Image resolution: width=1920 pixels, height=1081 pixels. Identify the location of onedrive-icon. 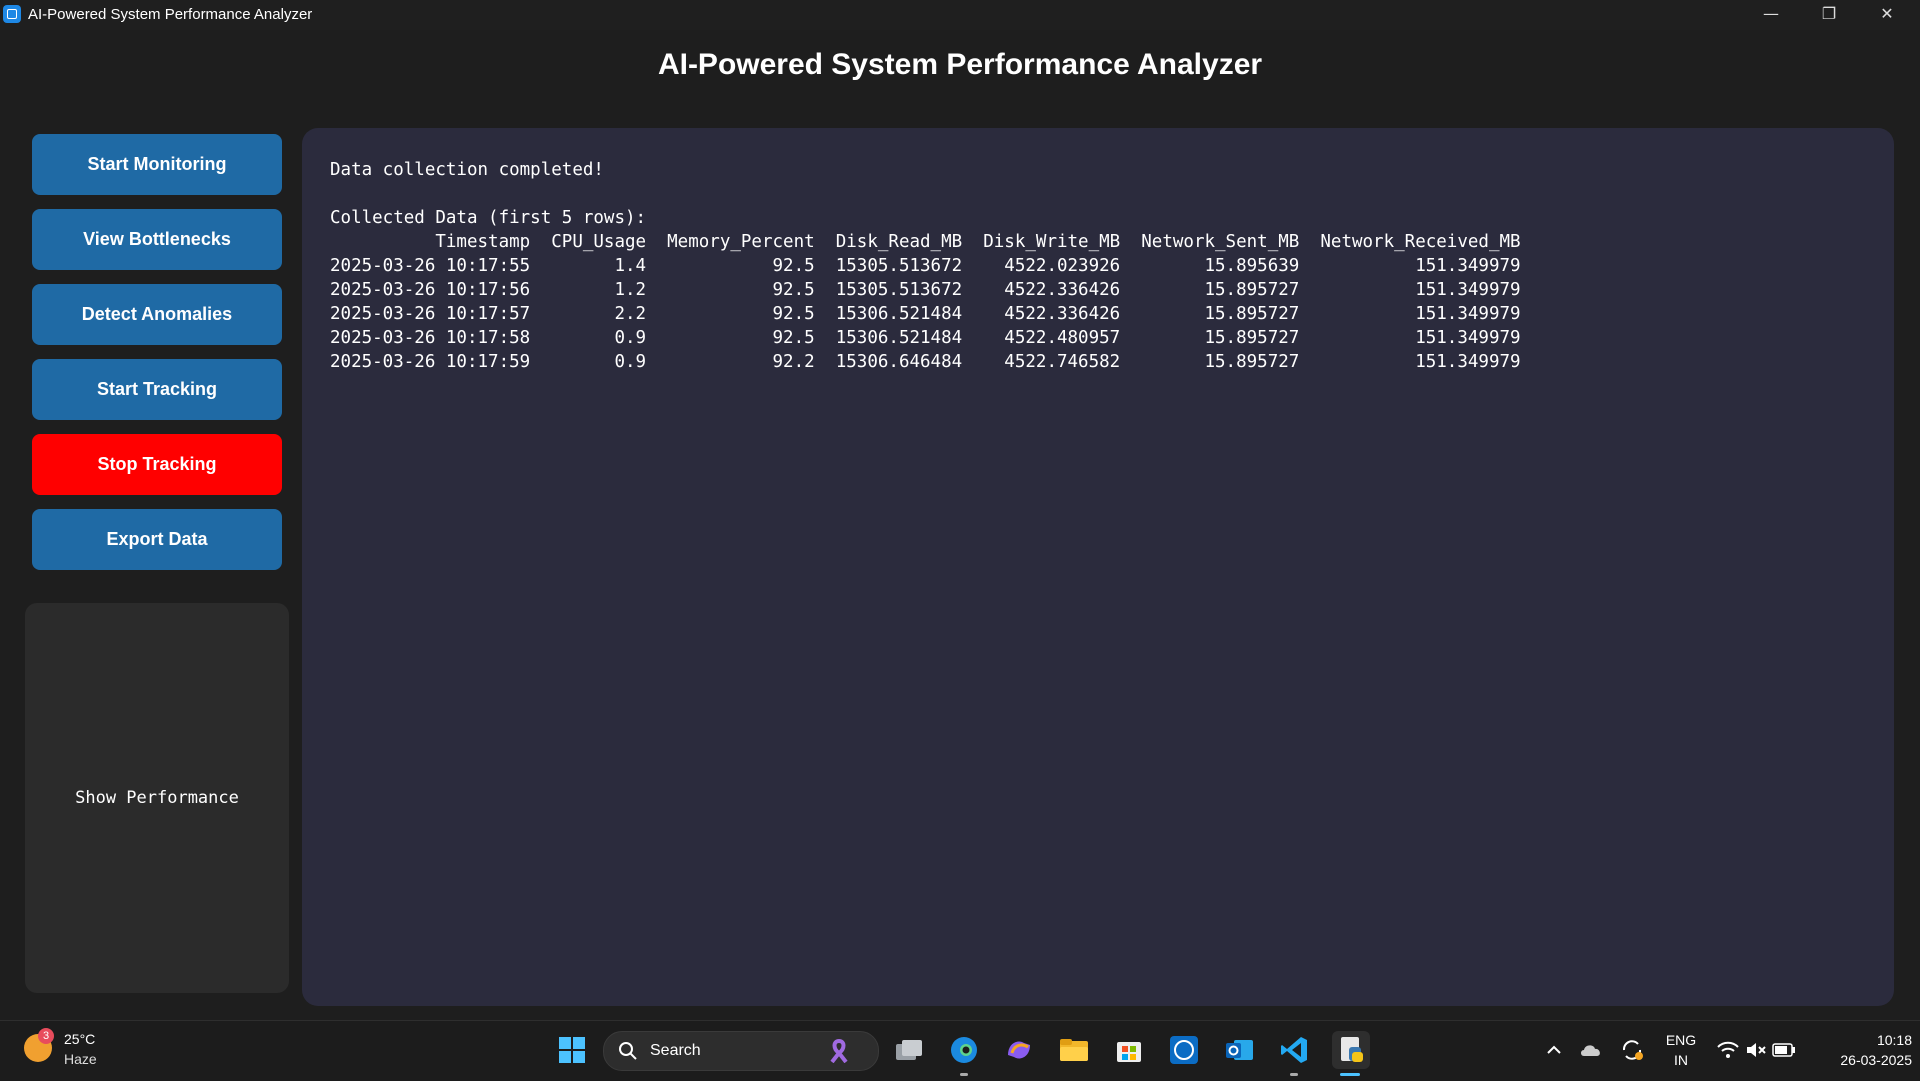
(1592, 1050).